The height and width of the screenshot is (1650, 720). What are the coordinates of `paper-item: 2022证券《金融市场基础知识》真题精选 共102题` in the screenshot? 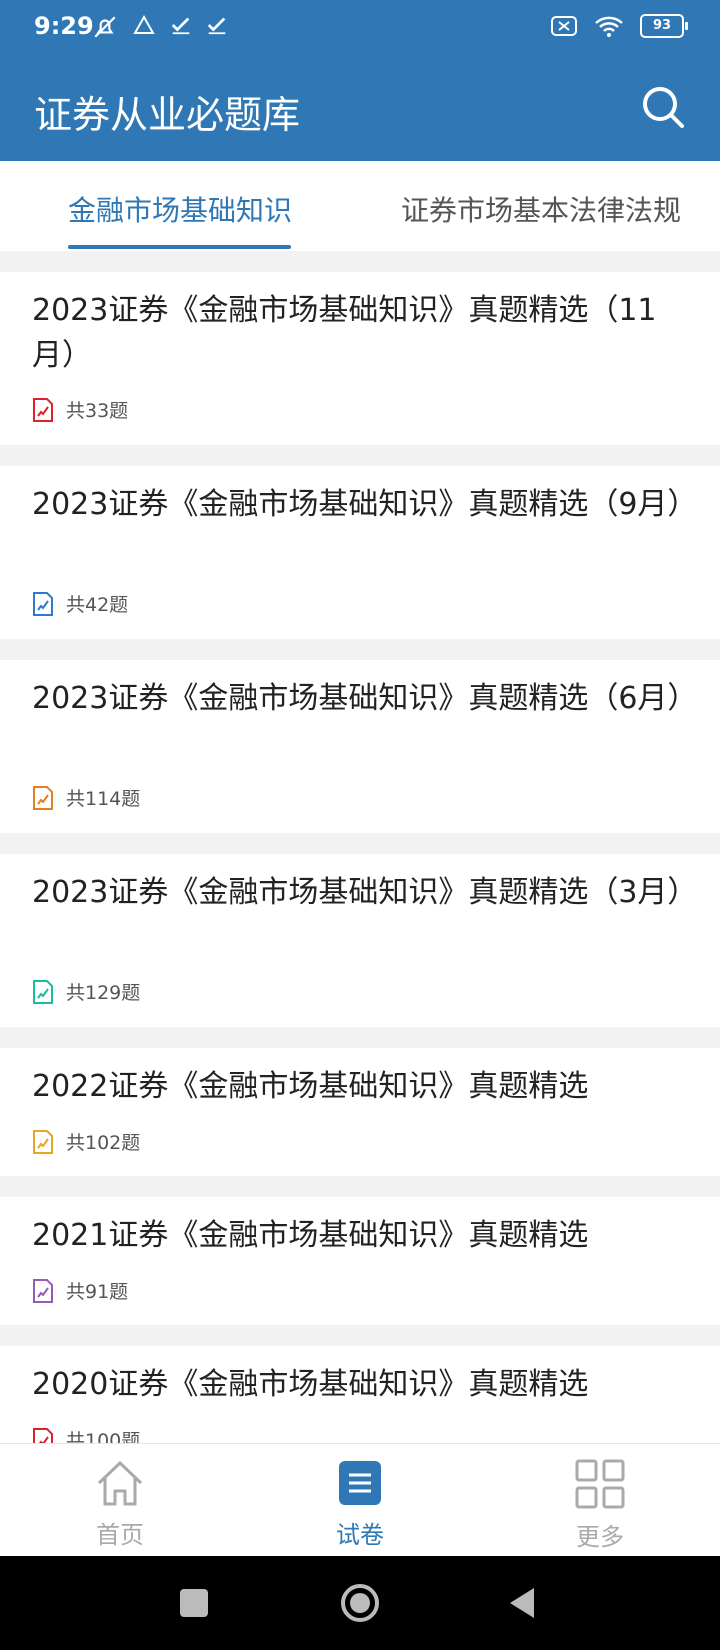 It's located at (360, 1112).